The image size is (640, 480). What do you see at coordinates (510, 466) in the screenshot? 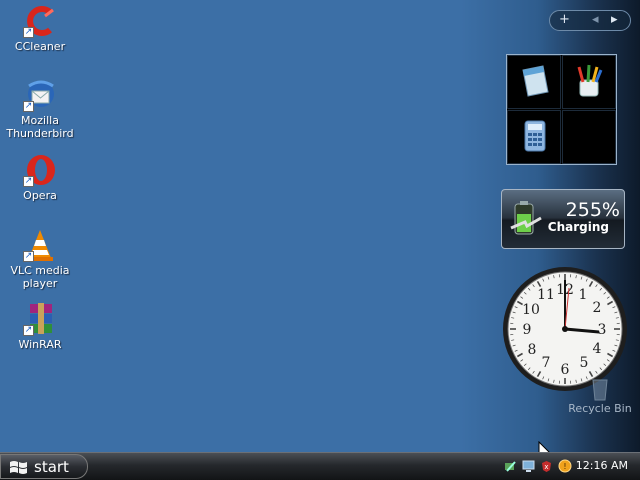
I see `network-tray-icon` at bounding box center [510, 466].